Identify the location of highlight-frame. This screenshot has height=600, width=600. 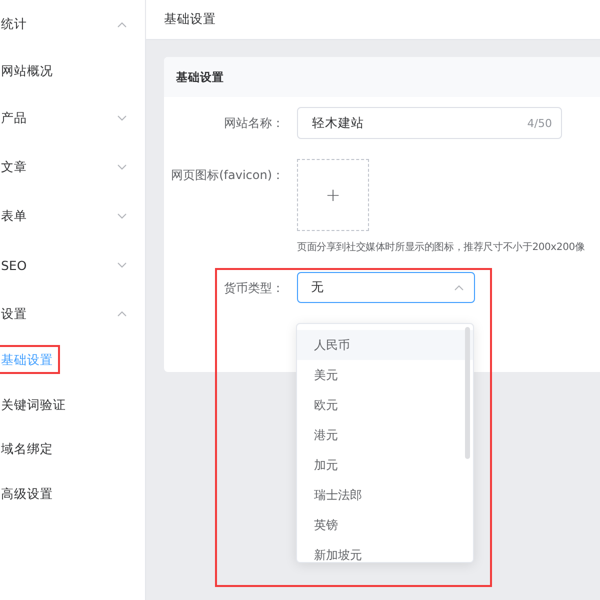
(30, 359).